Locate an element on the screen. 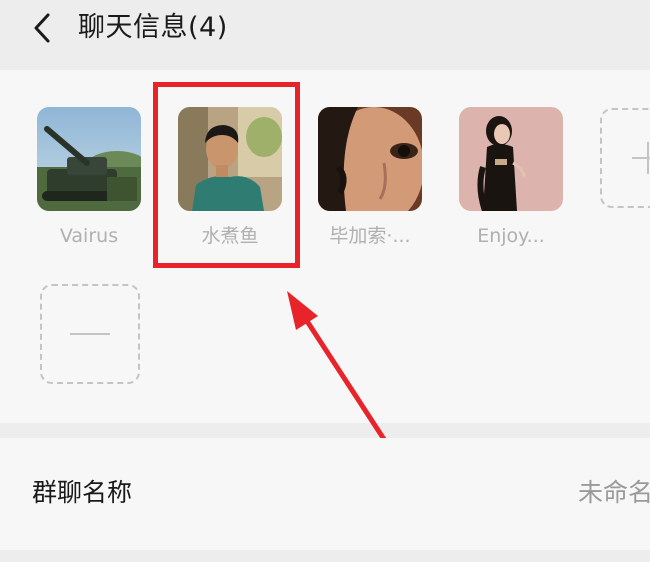 The height and width of the screenshot is (562, 650). group-name-label: 群聊名称 is located at coordinates (82, 492).